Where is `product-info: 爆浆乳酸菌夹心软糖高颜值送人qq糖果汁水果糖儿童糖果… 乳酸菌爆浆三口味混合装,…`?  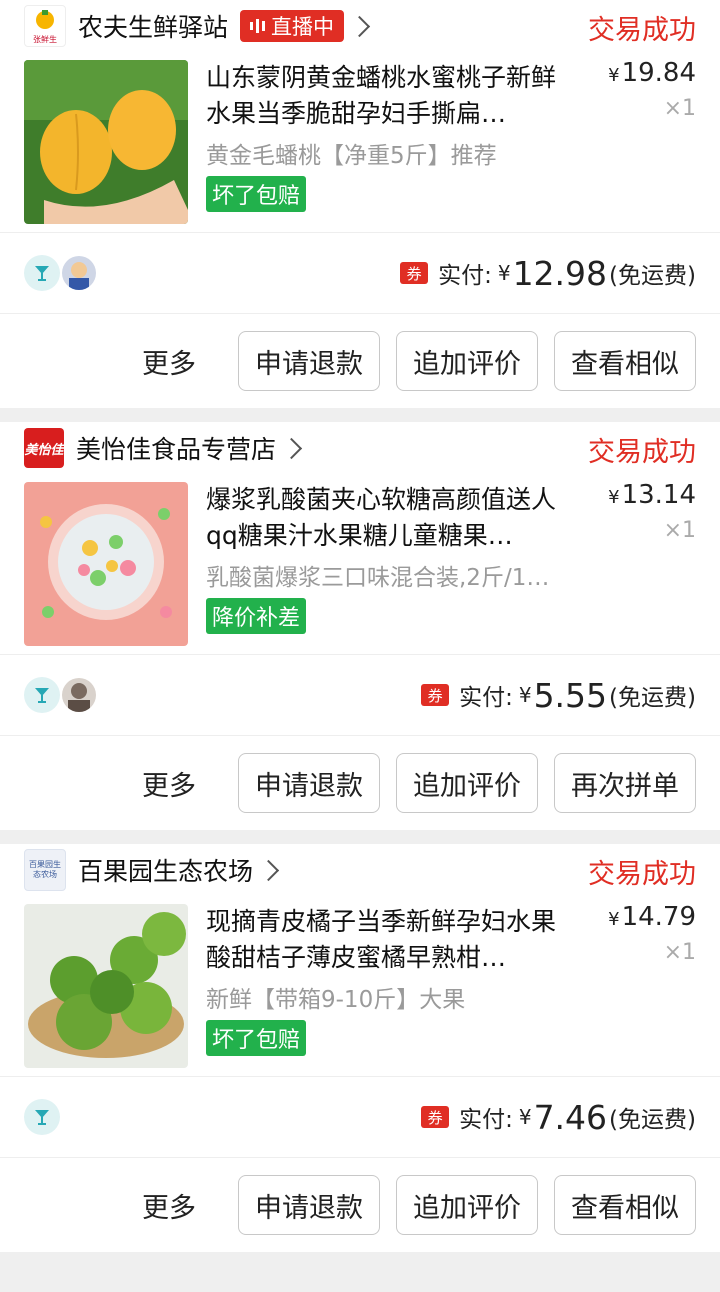 product-info: 爆浆乳酸菌夹心软糖高颜值送人qq糖果汁水果糖儿童糖果… 乳酸菌爆浆三口味混合装,… is located at coordinates (391, 568).